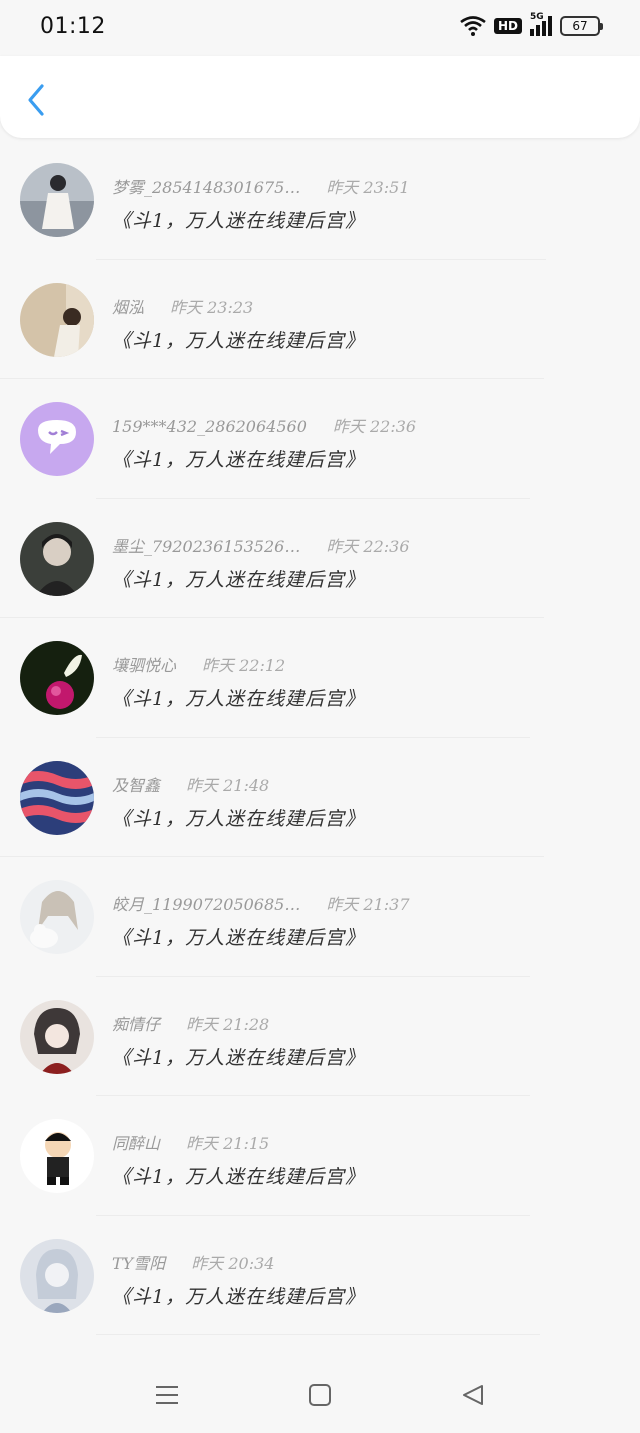 Image resolution: width=640 pixels, height=1433 pixels. Describe the element at coordinates (541, 24) in the screenshot. I see `cellular-signal-icon: 5G` at that location.